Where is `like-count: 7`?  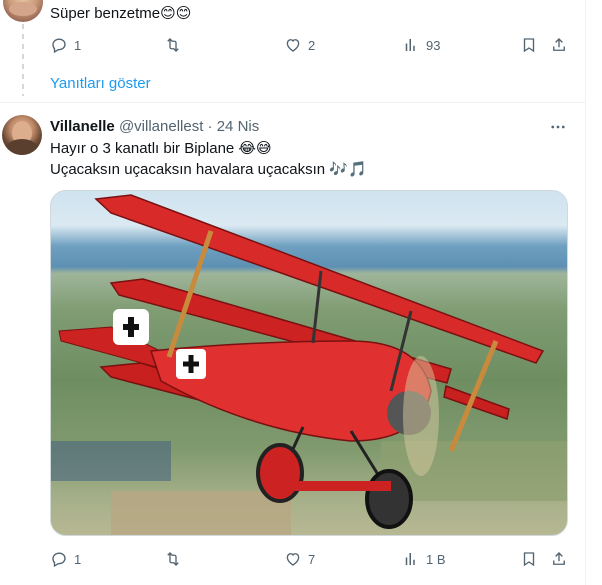 like-count: 7 is located at coordinates (312, 559).